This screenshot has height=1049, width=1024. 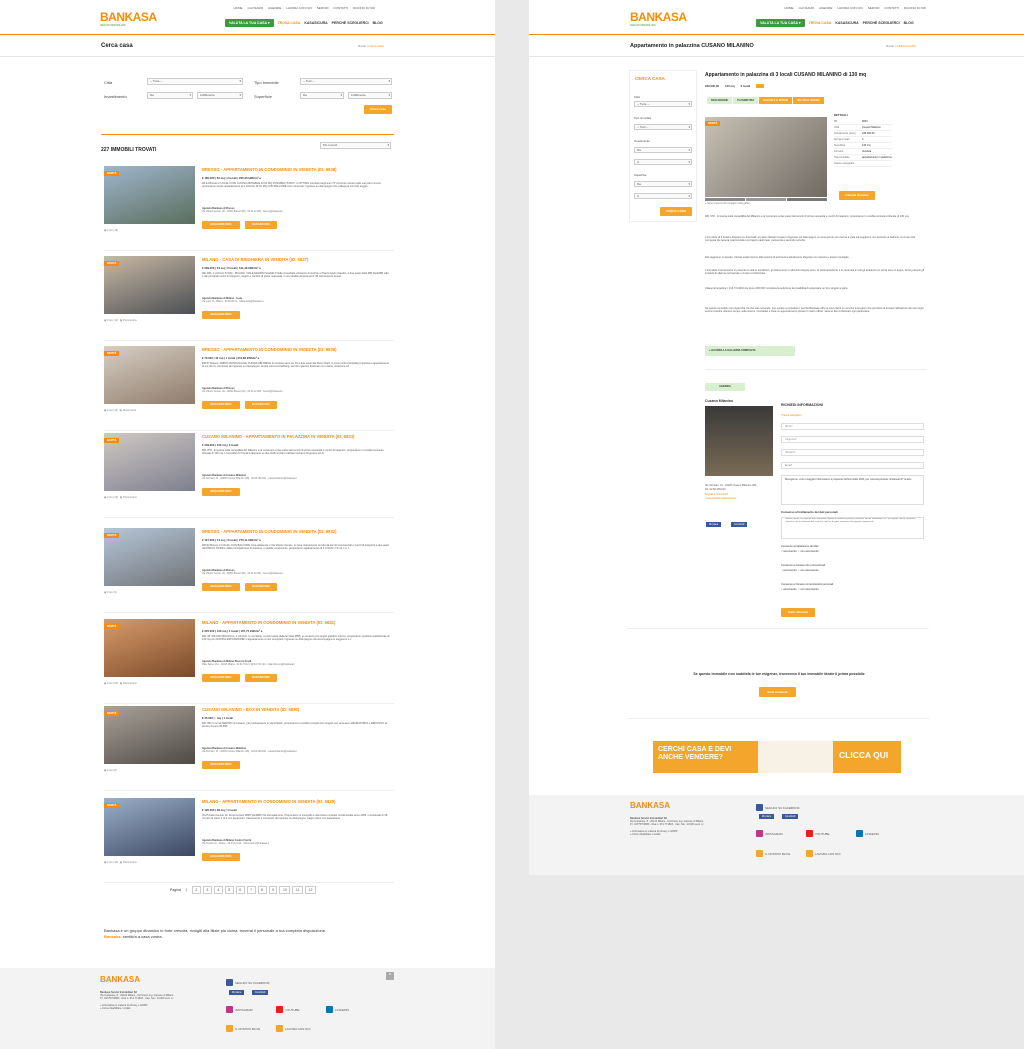 What do you see at coordinates (237, 992) in the screenshot?
I see `like-button: Mi piace` at bounding box center [237, 992].